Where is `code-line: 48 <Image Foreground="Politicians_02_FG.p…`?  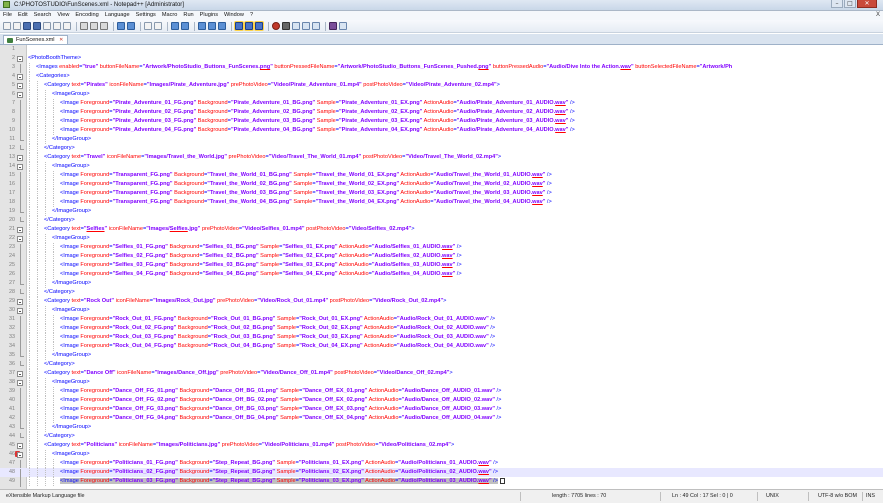
code-line: 48 <Image Foreground="Politicians_02_FG.p… is located at coordinates (441, 473).